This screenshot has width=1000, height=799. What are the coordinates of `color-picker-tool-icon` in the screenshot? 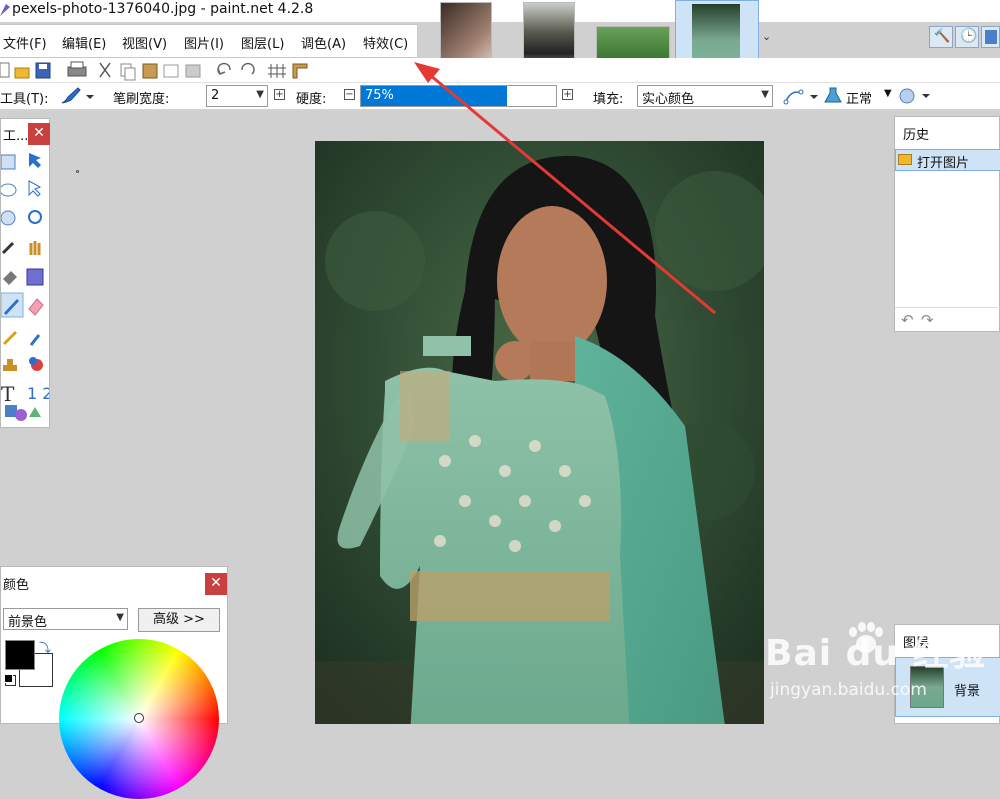 It's located at (36, 330).